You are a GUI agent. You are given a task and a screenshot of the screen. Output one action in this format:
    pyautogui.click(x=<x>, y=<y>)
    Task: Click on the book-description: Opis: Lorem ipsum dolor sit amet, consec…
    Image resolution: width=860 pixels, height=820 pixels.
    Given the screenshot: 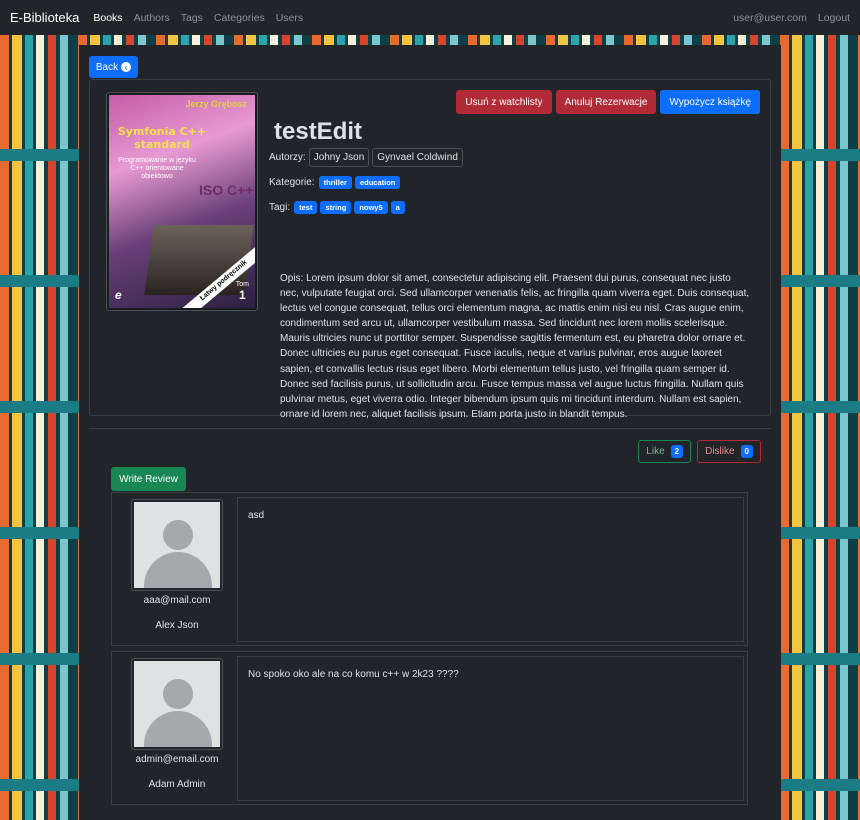 What is the action you would take?
    pyautogui.click(x=515, y=346)
    